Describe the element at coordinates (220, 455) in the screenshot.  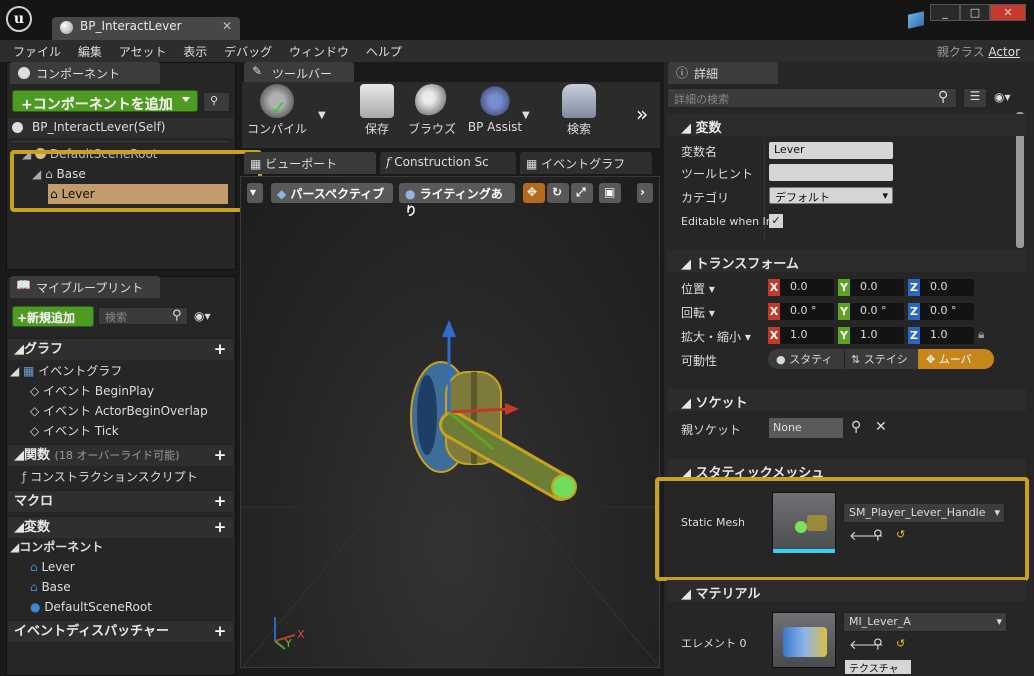
I see `add-function-icon: +` at that location.